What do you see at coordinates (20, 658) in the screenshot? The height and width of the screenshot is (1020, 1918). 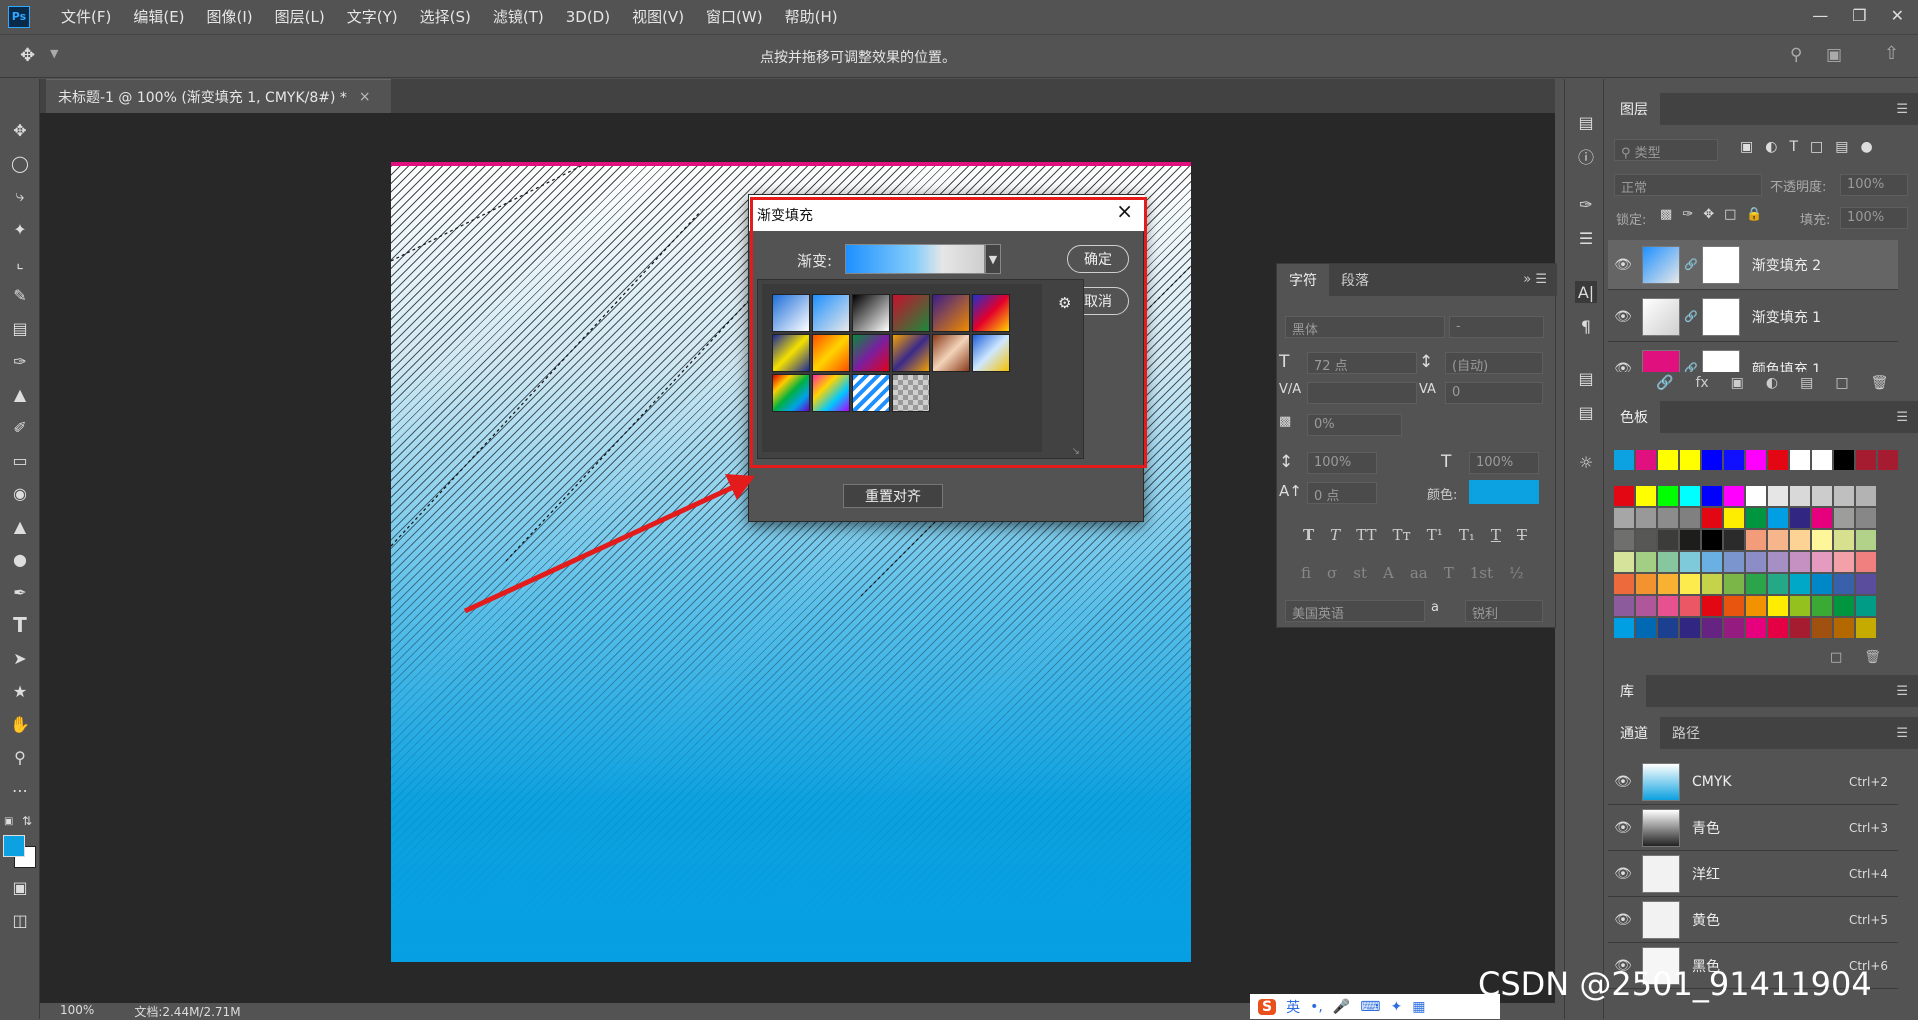 I see `path-selection-tool-icon: ➤` at bounding box center [20, 658].